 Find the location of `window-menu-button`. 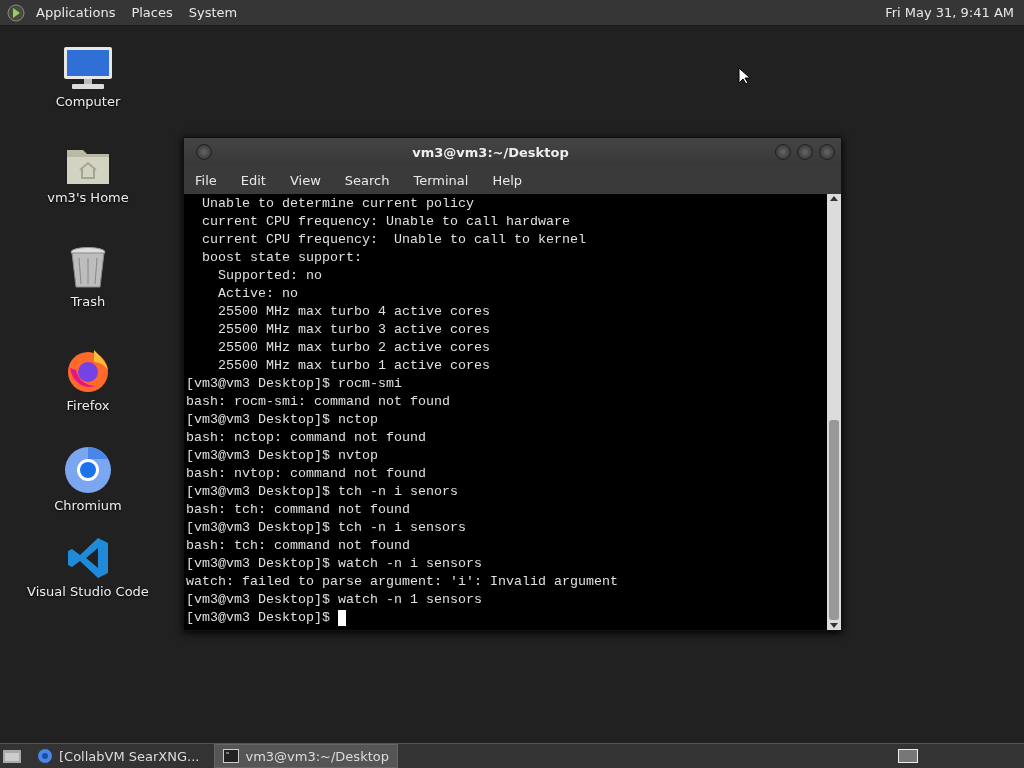

window-menu-button is located at coordinates (204, 152).